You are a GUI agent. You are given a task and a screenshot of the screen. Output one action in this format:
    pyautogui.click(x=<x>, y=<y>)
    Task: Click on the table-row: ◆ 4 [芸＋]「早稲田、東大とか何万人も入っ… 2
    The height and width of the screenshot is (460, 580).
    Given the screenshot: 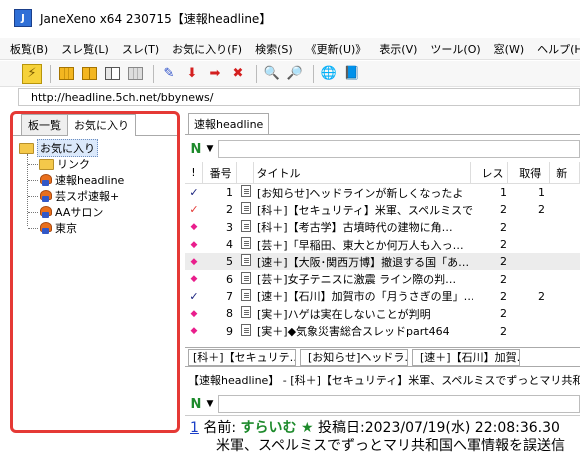 What is the action you would take?
    pyautogui.click(x=382, y=244)
    